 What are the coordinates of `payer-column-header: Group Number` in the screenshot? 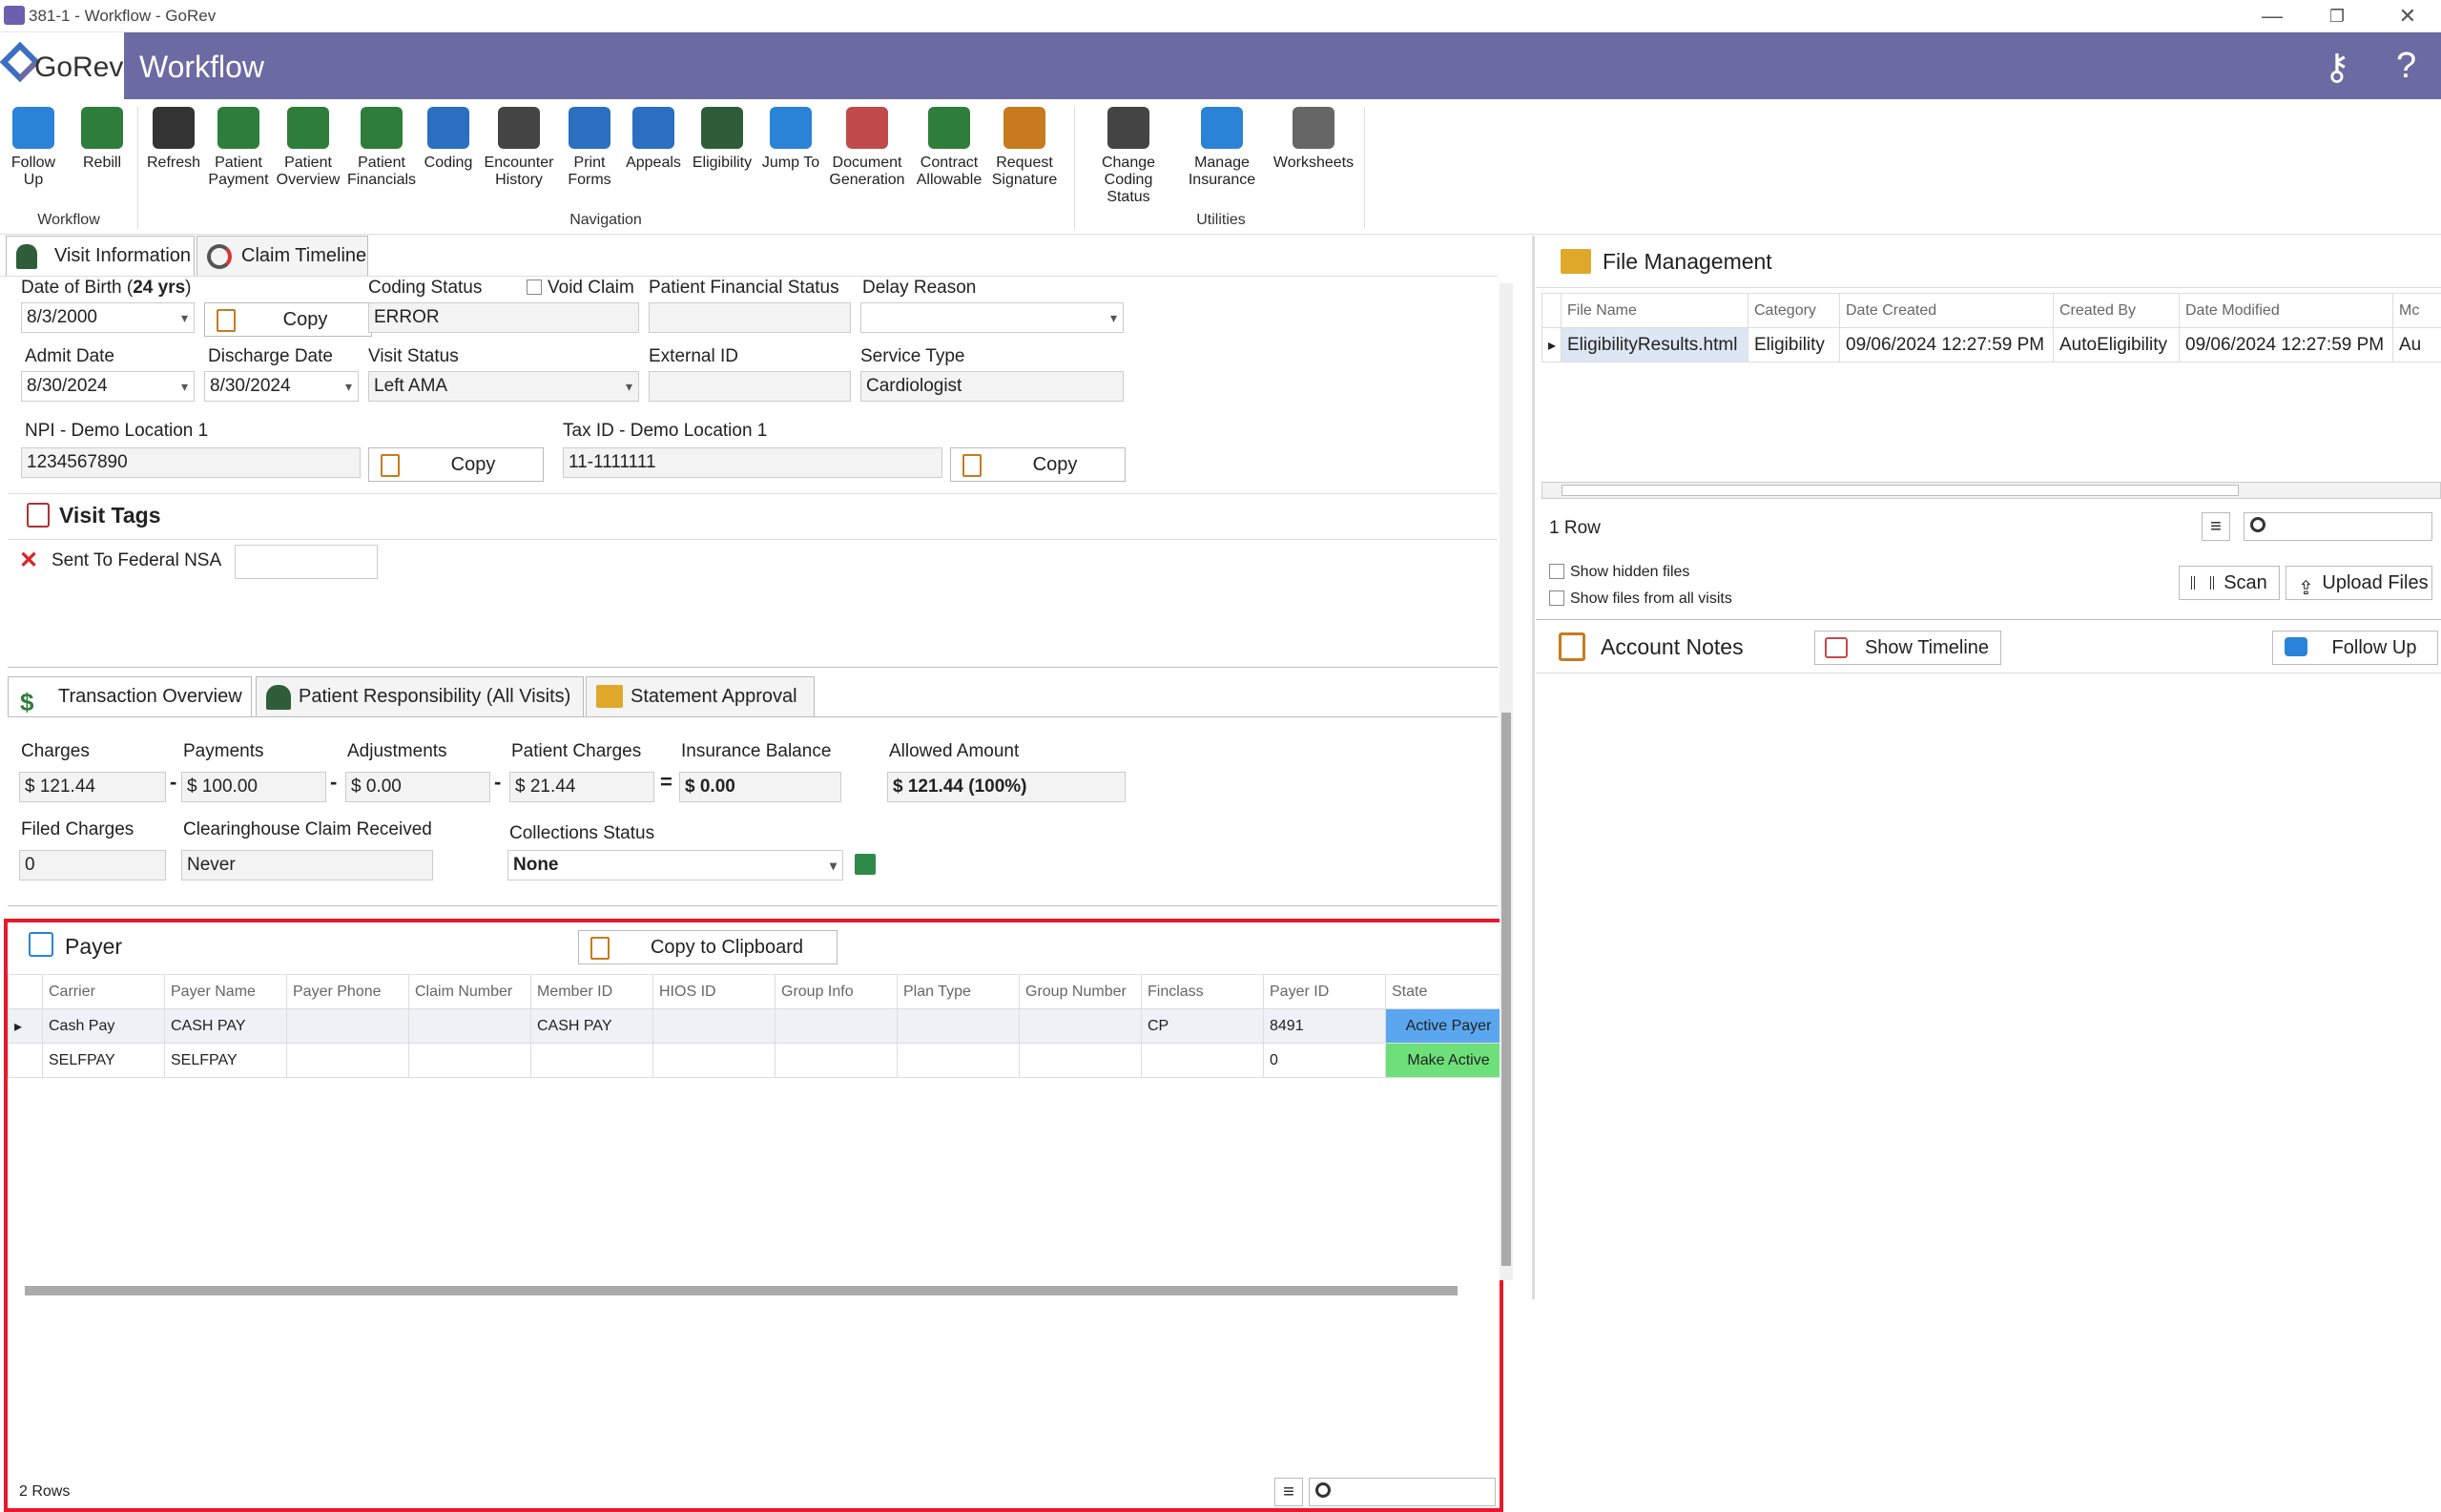 It's located at (1081, 992).